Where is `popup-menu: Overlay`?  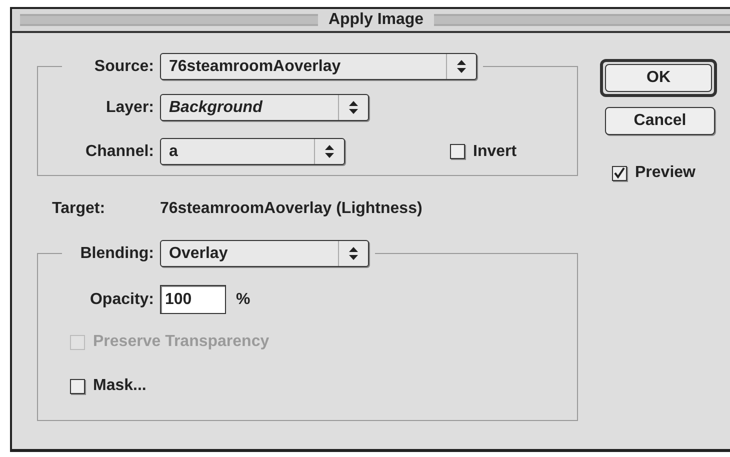
popup-menu: Overlay is located at coordinates (264, 253).